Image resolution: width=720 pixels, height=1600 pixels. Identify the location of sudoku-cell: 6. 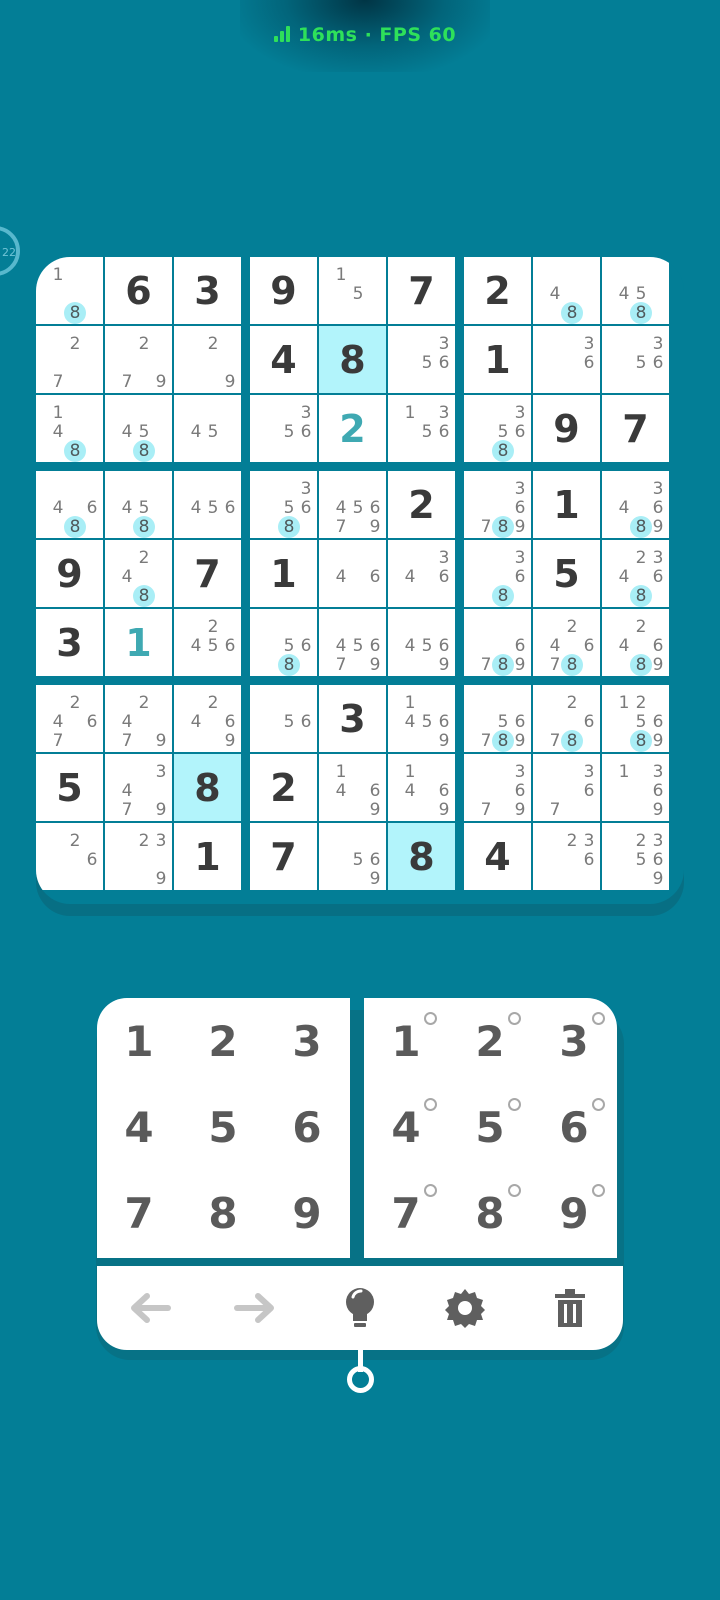
(138, 290).